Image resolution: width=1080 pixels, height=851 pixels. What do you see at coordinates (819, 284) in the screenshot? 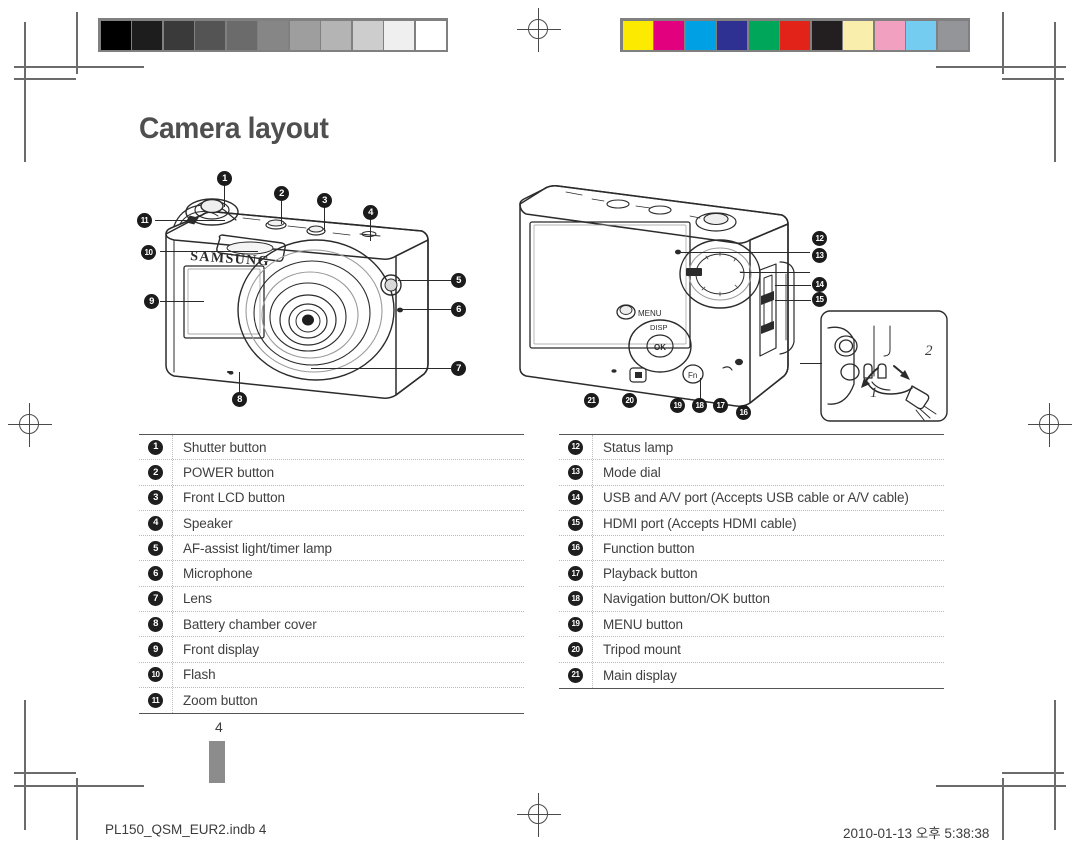
I see `callout-14: 14` at bounding box center [819, 284].